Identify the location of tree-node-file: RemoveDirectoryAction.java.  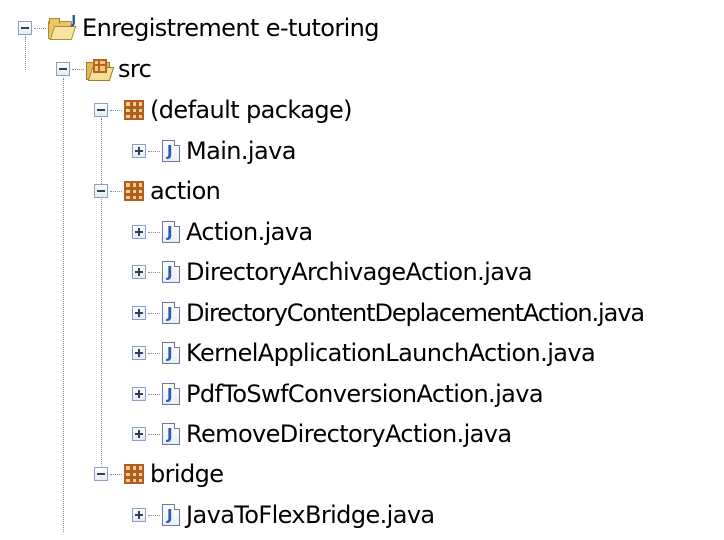
(322, 434).